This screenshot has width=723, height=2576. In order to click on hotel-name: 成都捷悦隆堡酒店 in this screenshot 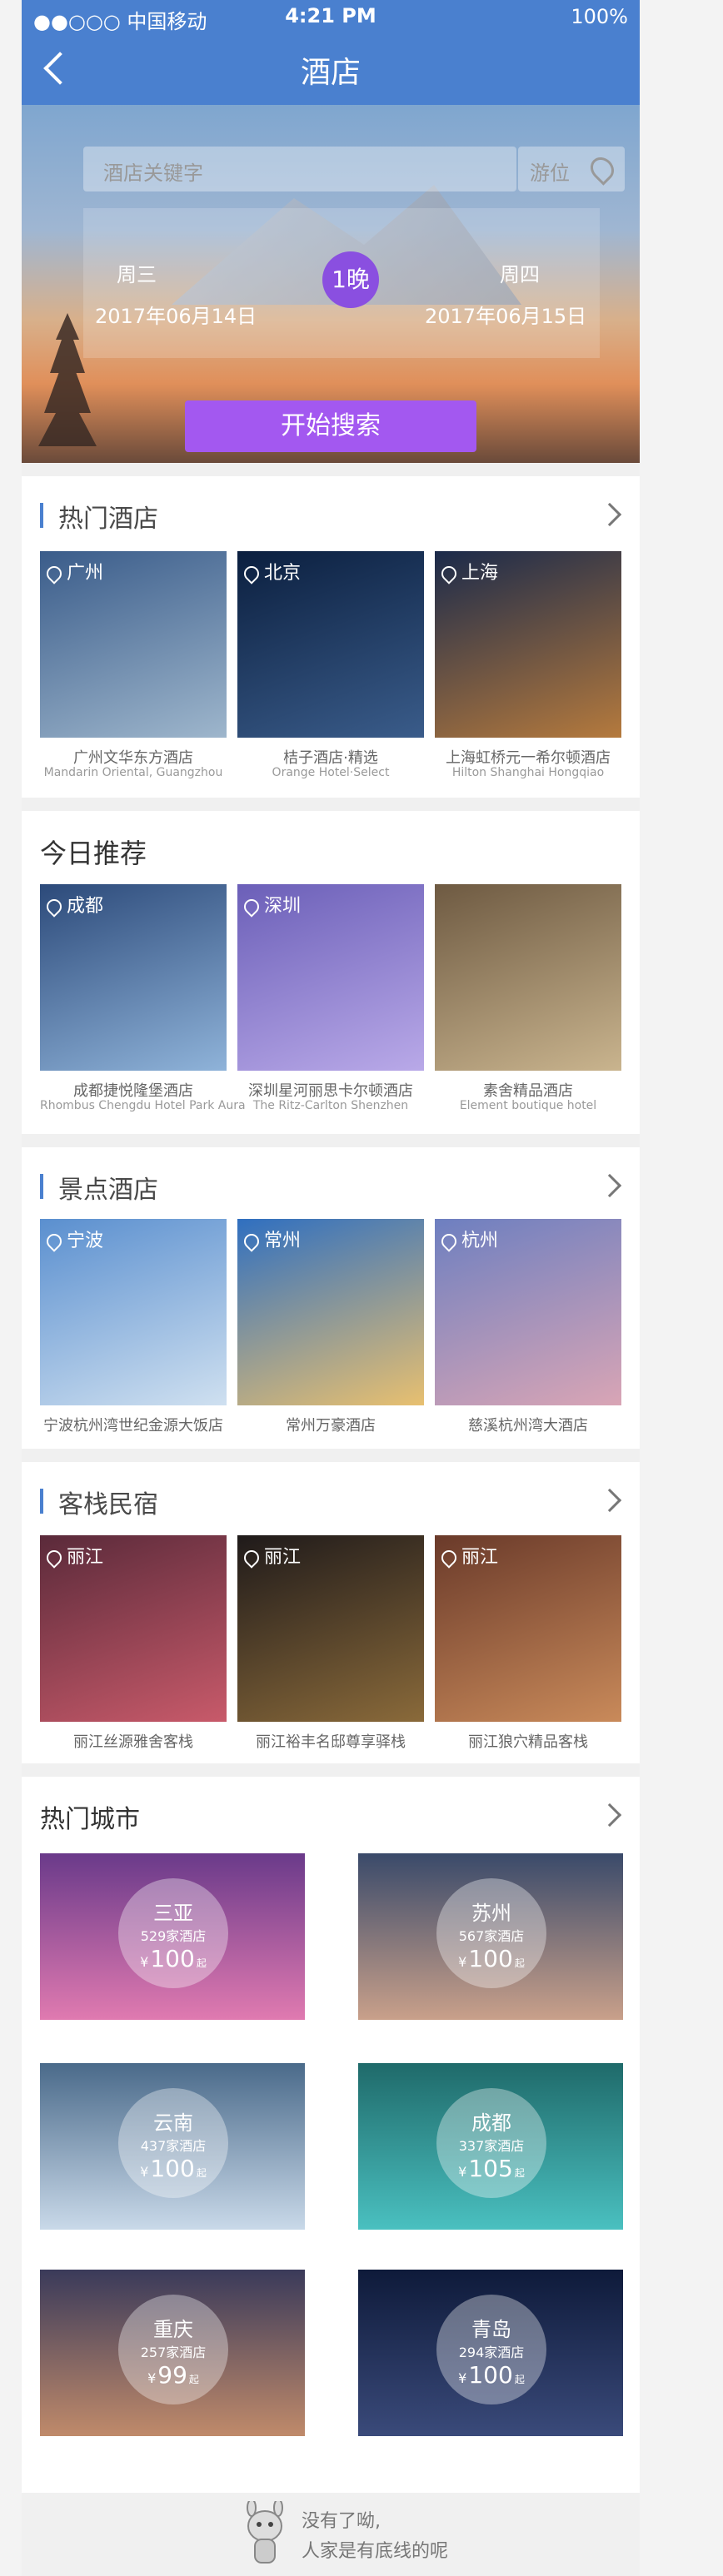, I will do `click(133, 1090)`.